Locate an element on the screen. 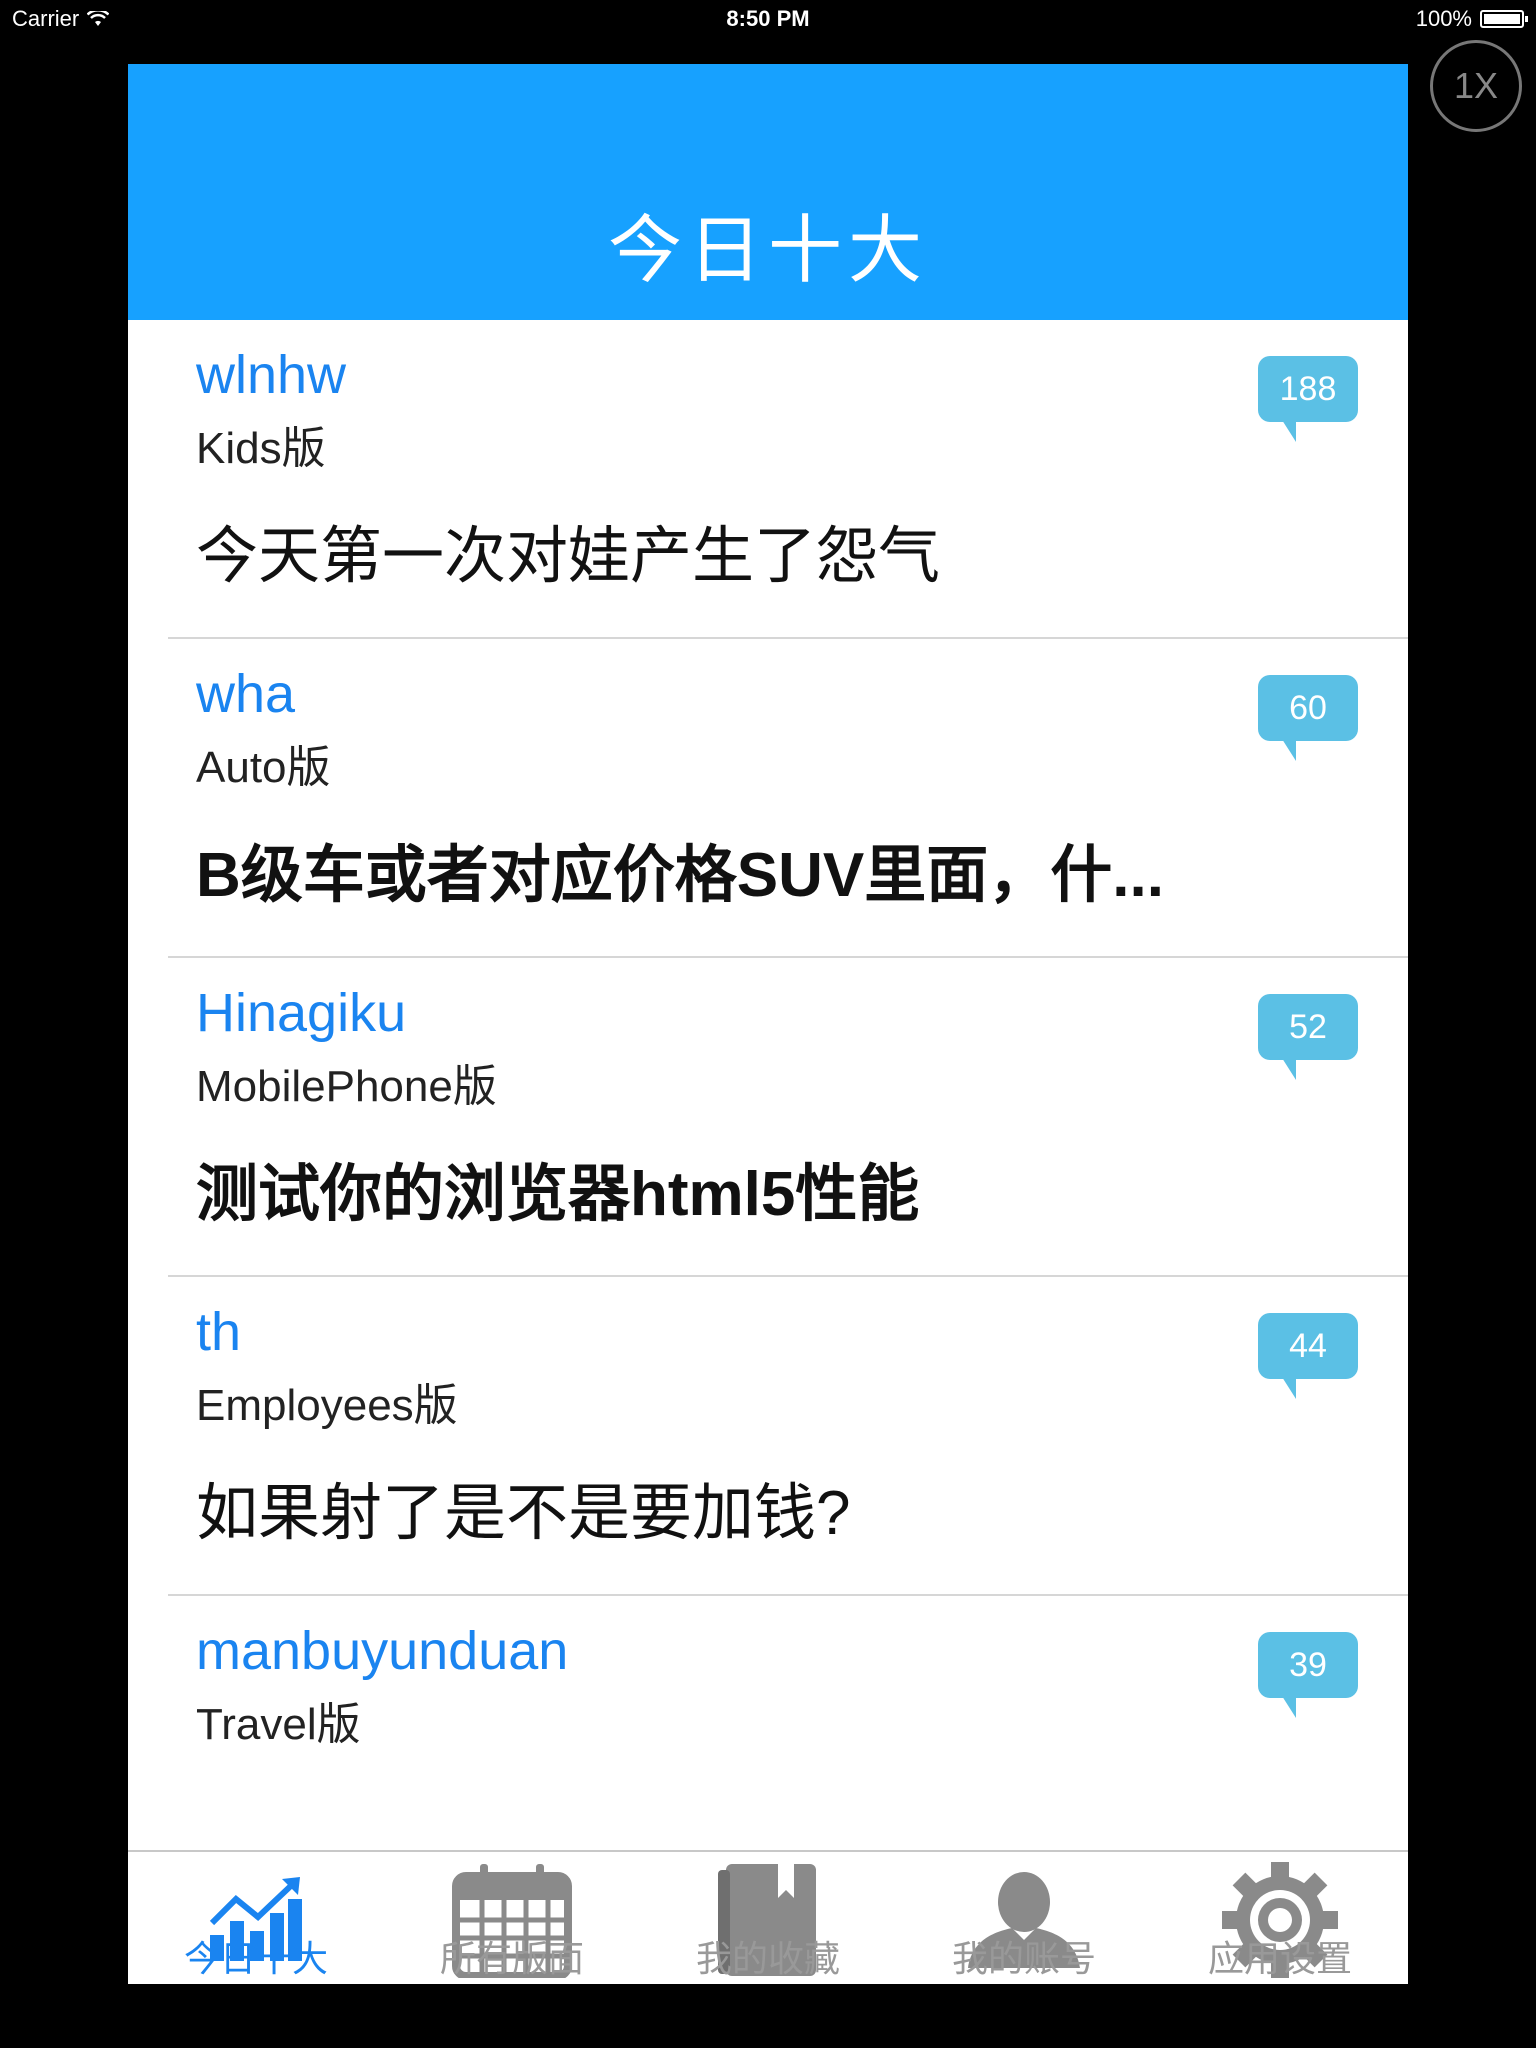  tab-top-ten: 今日十大 is located at coordinates (256, 1918).